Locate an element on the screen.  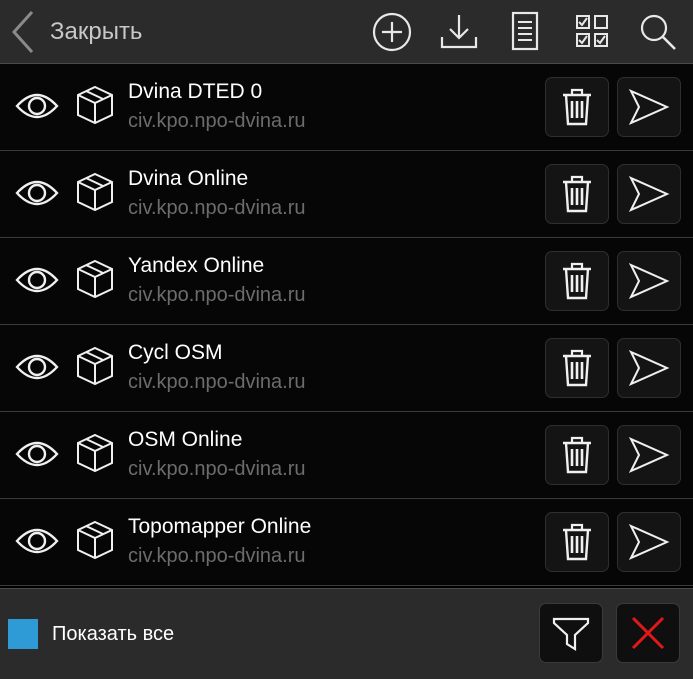
back-label: Закрыть is located at coordinates (96, 31).